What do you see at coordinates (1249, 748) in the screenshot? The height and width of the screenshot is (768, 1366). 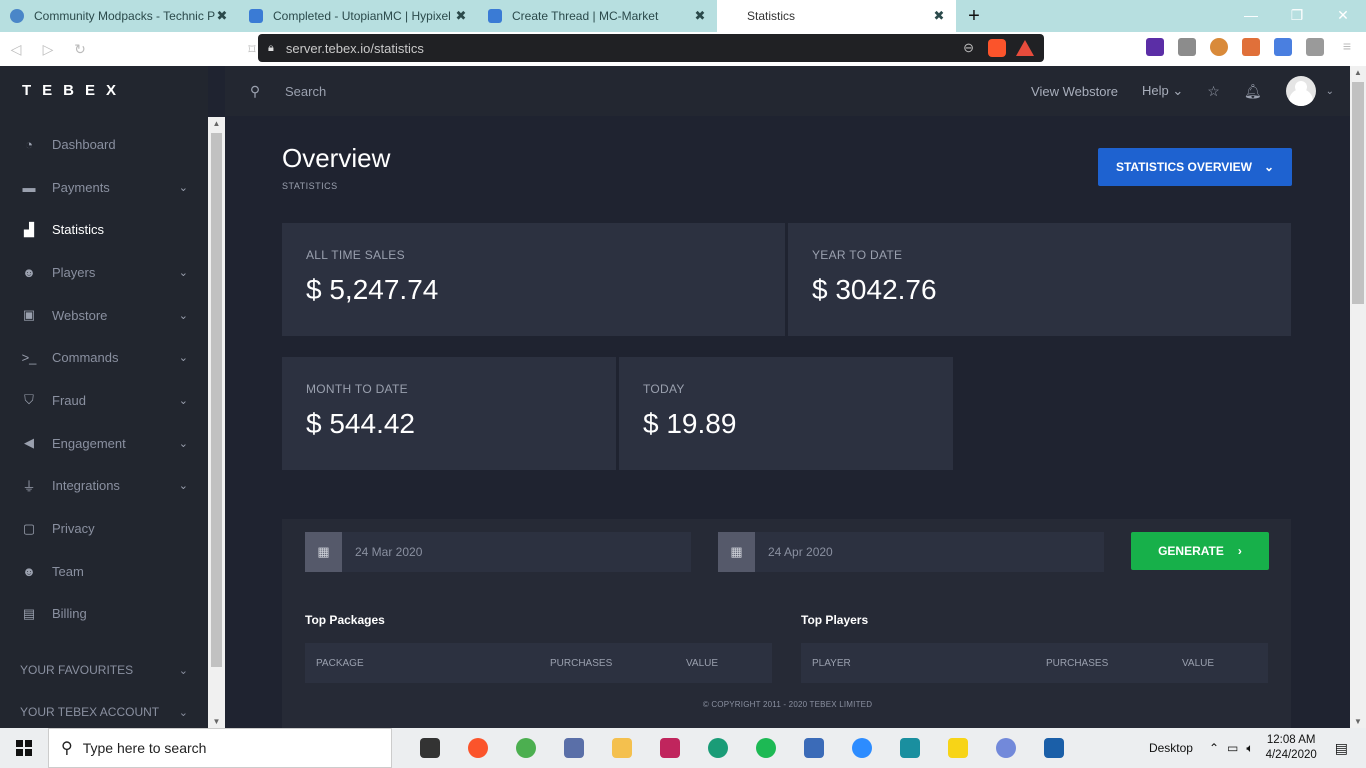 I see `volume-icon: 🔈︎` at bounding box center [1249, 748].